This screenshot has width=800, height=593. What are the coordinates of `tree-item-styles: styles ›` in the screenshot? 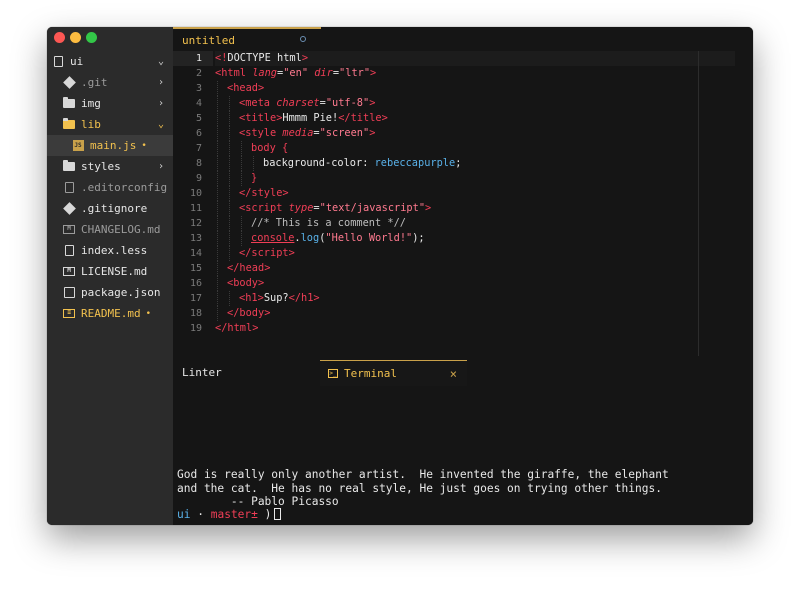 It's located at (110, 166).